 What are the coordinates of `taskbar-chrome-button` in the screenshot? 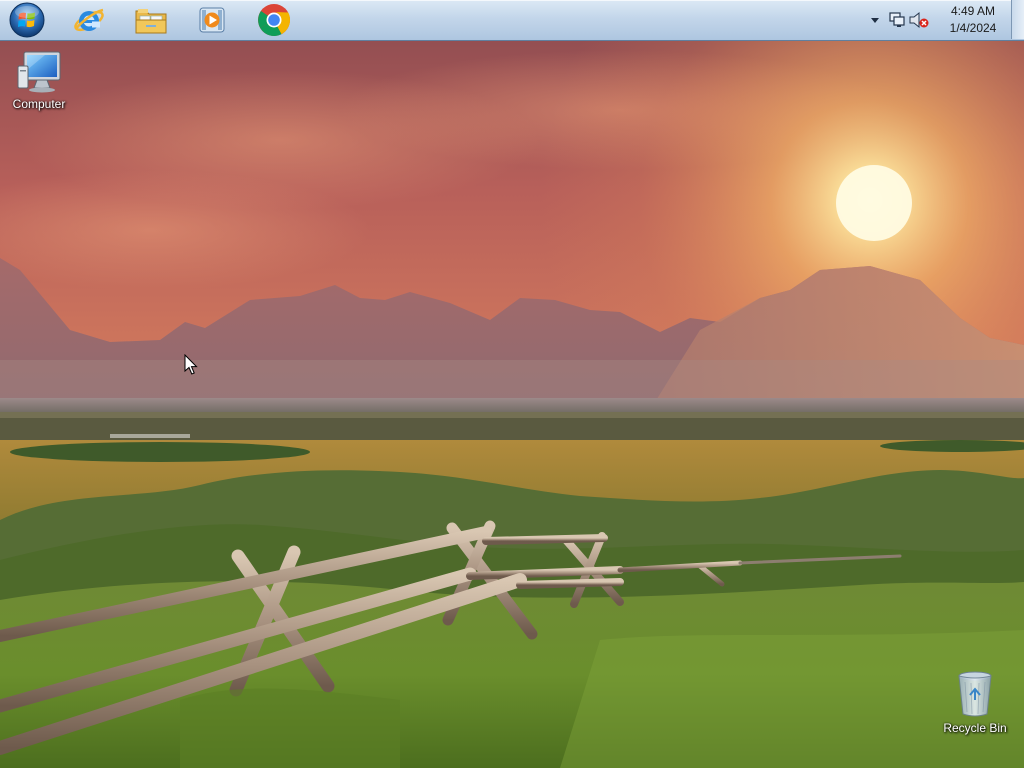 It's located at (274, 20).